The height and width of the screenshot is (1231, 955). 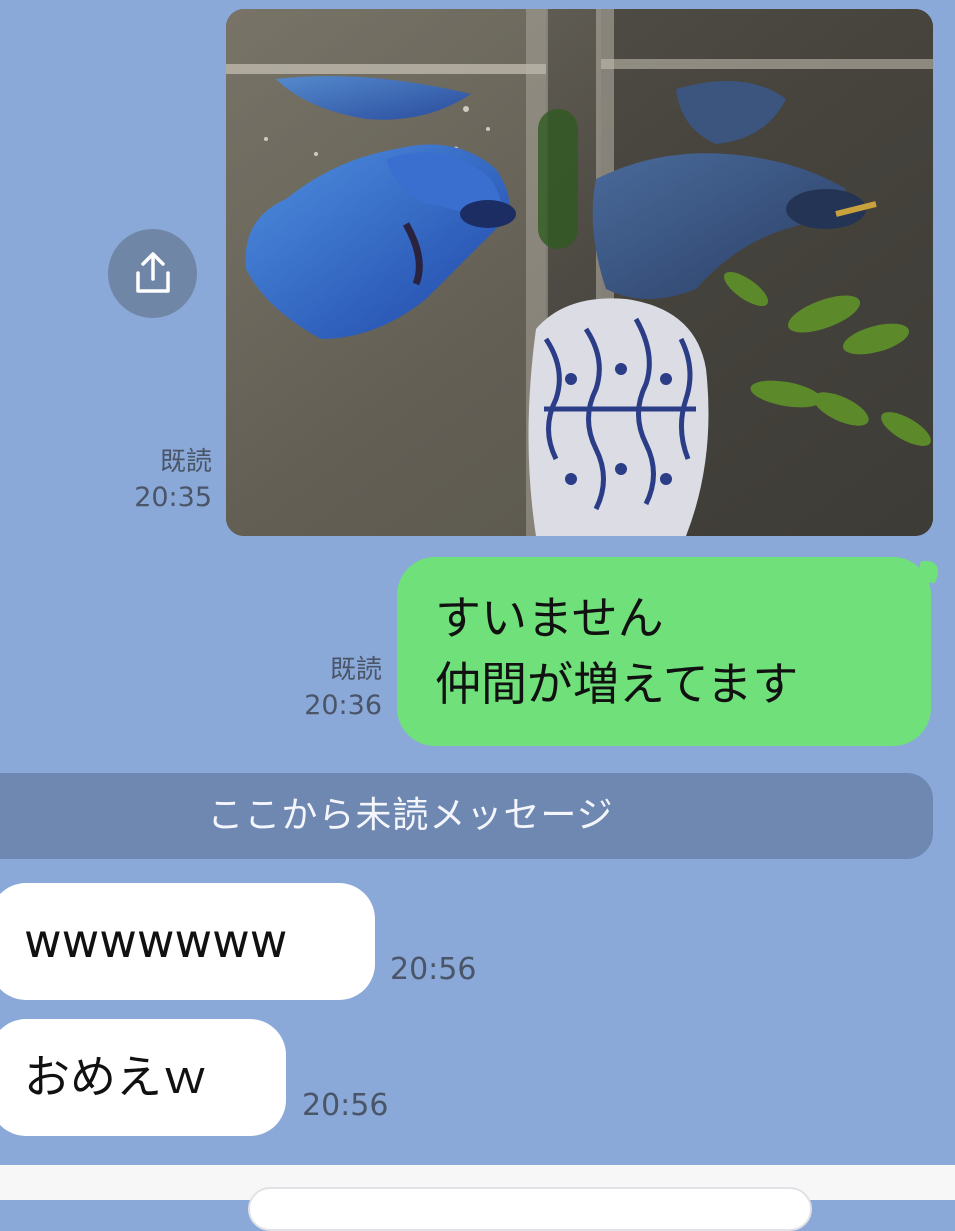 I want to click on share-icon, so click(x=153, y=272).